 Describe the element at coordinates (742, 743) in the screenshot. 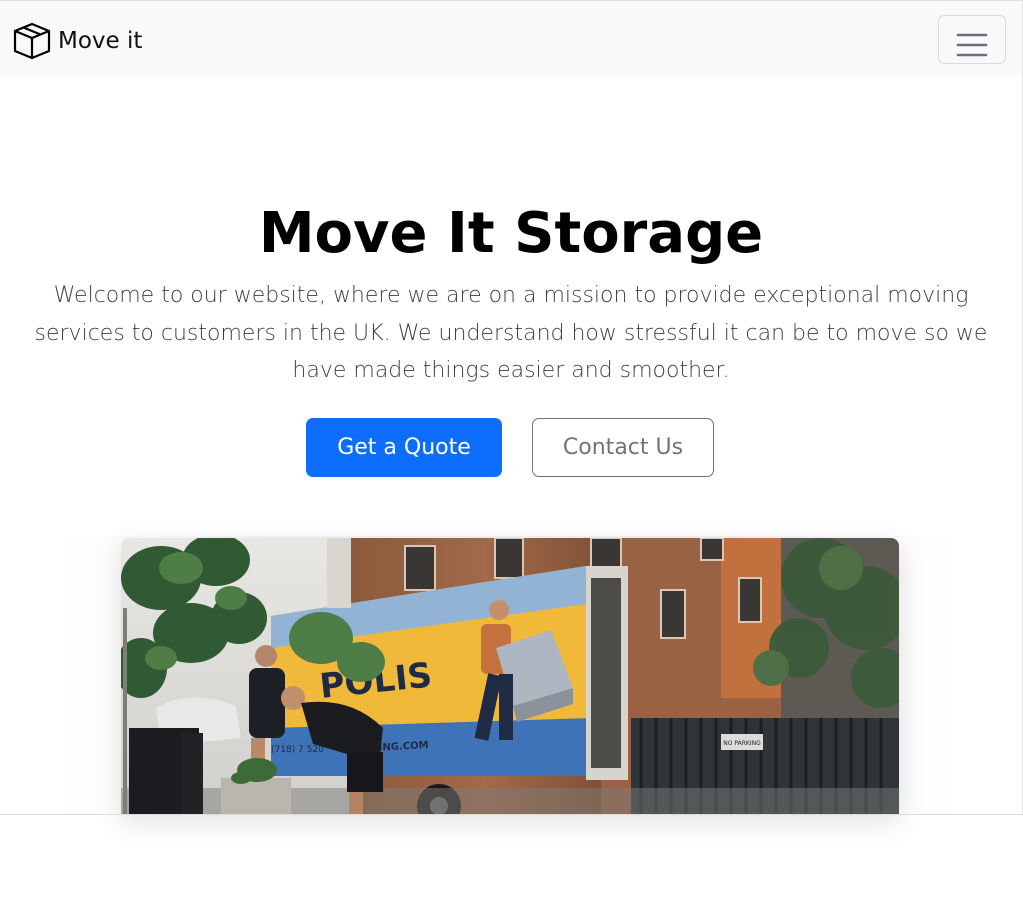

I see `no-parking-sign: NO PARKING` at that location.